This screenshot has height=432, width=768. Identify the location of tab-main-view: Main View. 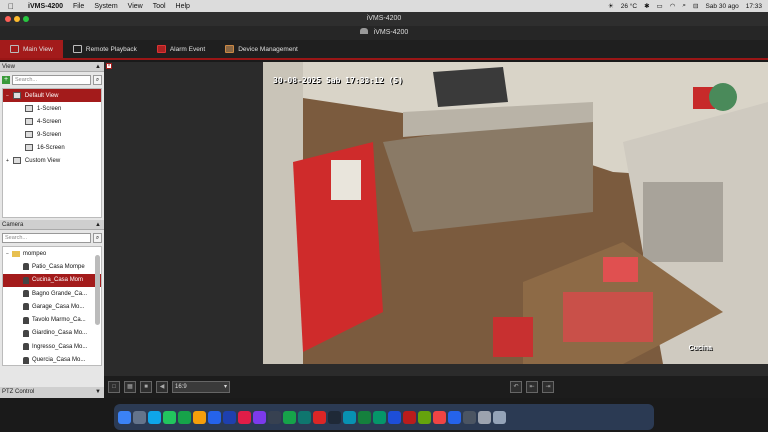
(31, 49).